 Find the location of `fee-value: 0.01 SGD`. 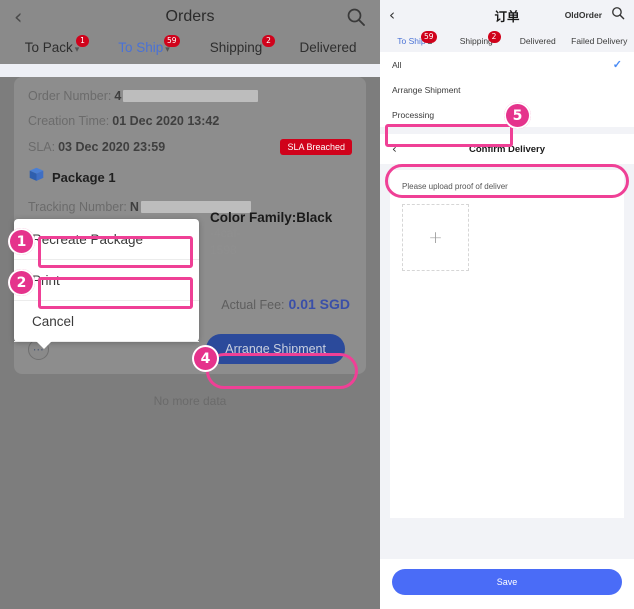

fee-value: 0.01 SGD is located at coordinates (319, 304).